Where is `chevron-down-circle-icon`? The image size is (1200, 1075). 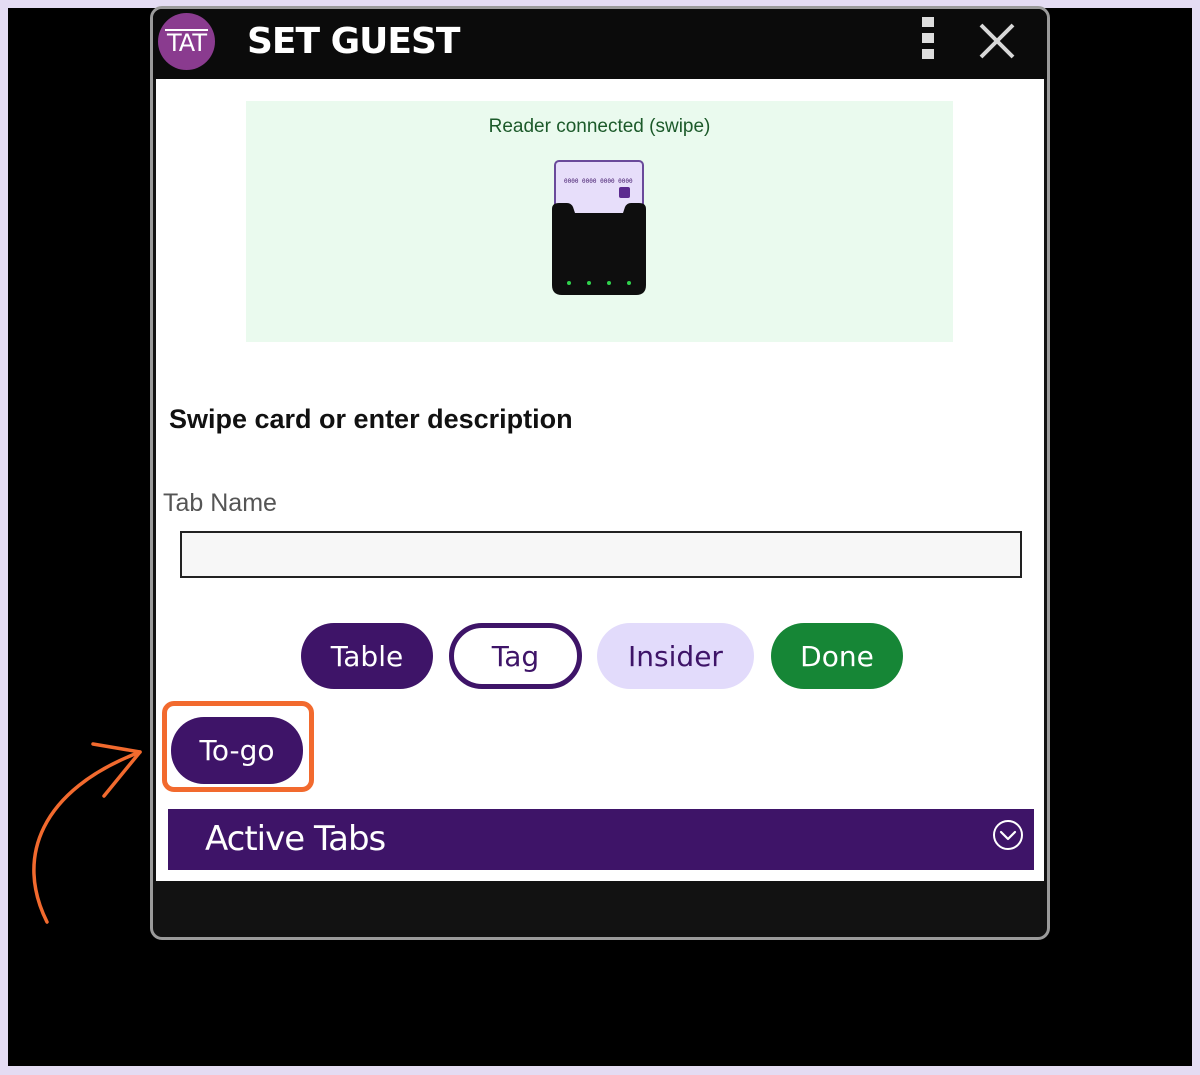 chevron-down-circle-icon is located at coordinates (1008, 837).